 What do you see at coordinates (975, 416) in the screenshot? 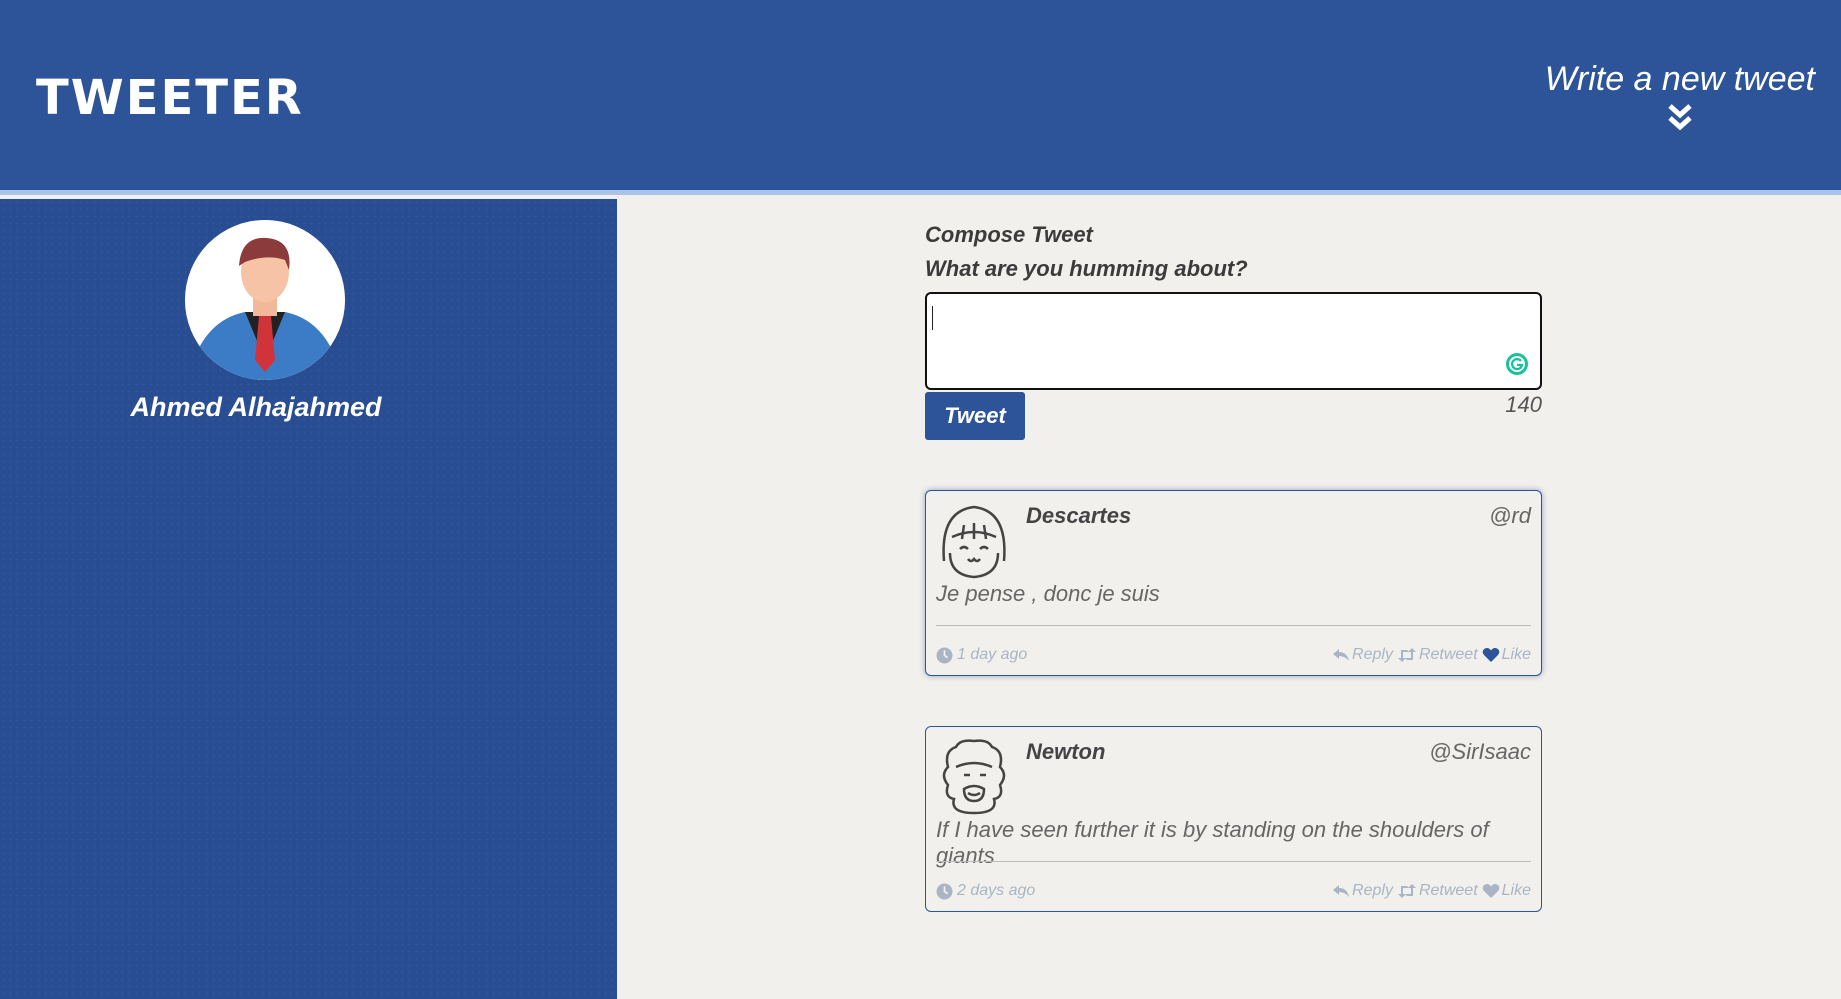
I see `tweet-submit-button: Tweet` at bounding box center [975, 416].